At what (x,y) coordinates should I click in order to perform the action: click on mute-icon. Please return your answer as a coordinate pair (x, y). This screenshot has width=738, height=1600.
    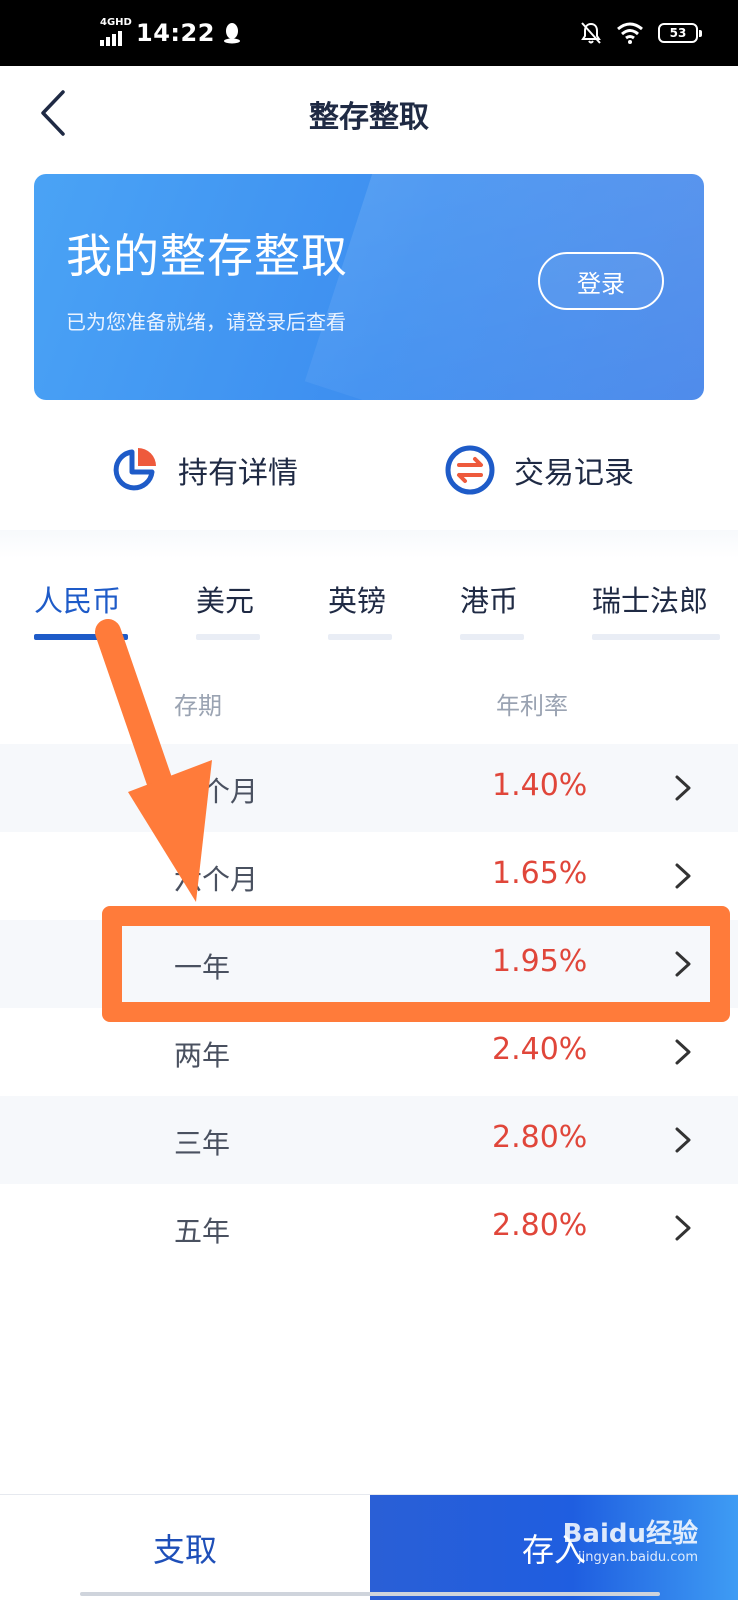
    Looking at the image, I should click on (591, 33).